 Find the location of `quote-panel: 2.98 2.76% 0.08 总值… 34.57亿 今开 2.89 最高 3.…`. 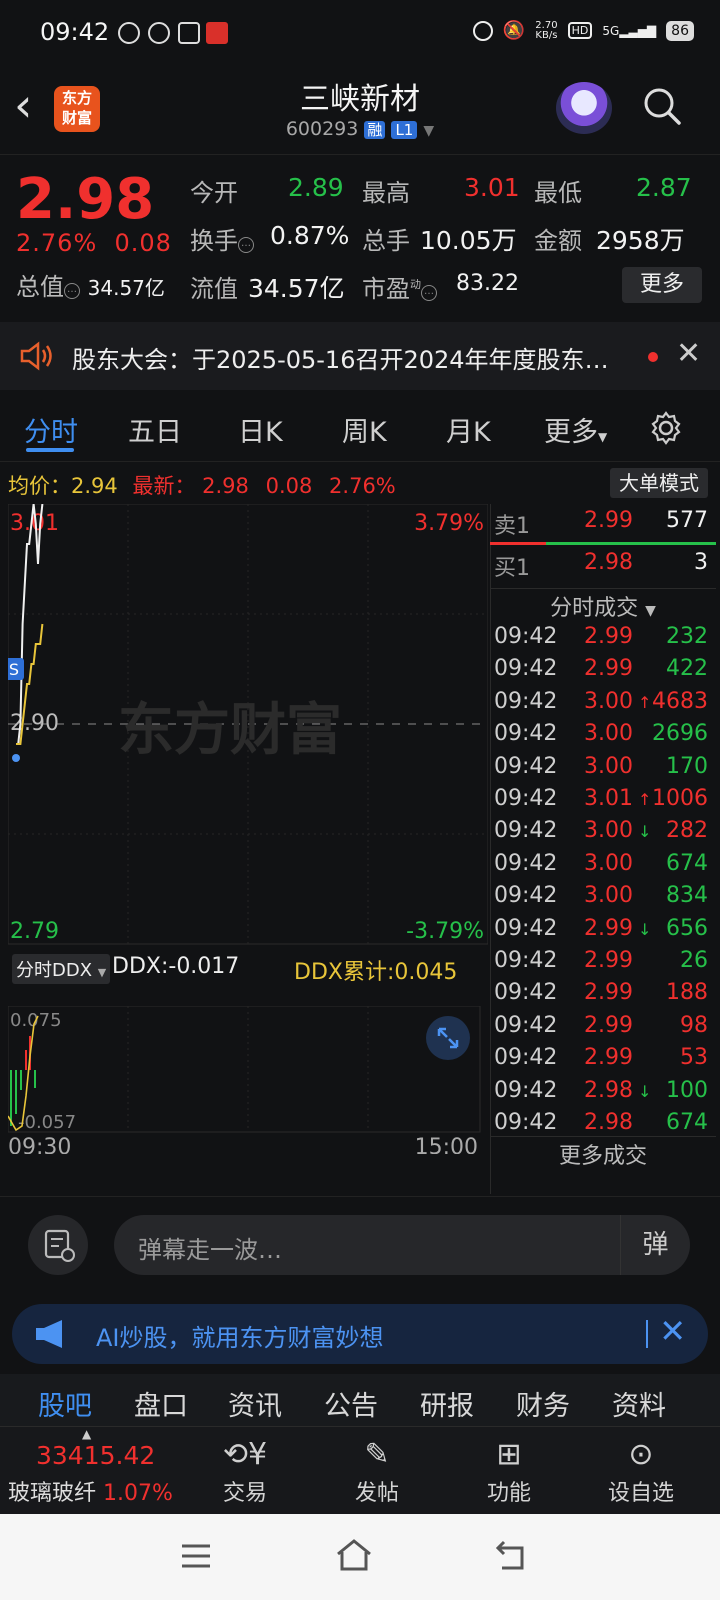

quote-panel: 2.98 2.76% 0.08 总值… 34.57亿 今开 2.89 最高 3.… is located at coordinates (360, 237).